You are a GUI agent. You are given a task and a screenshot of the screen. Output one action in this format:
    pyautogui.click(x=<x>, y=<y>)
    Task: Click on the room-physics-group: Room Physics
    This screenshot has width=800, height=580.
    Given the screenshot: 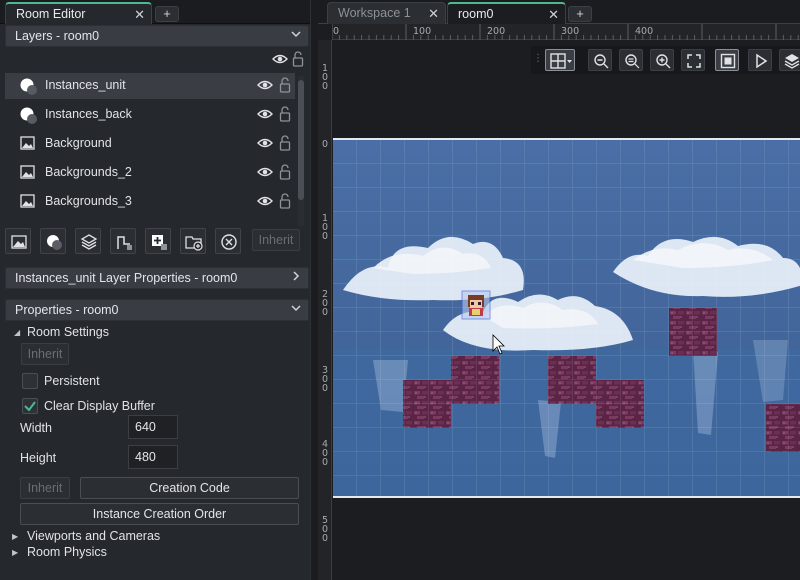 What is the action you would take?
    pyautogui.click(x=67, y=552)
    